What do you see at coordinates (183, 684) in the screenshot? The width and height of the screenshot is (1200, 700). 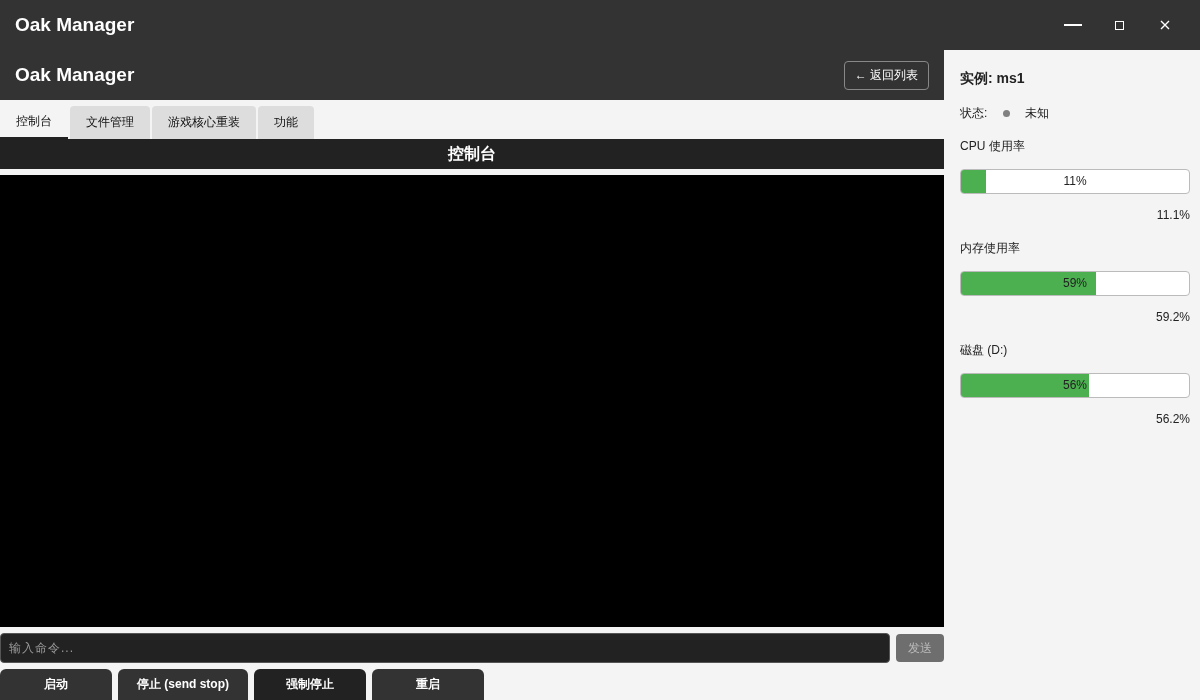 I see `action-button: 停止 (send stop)` at bounding box center [183, 684].